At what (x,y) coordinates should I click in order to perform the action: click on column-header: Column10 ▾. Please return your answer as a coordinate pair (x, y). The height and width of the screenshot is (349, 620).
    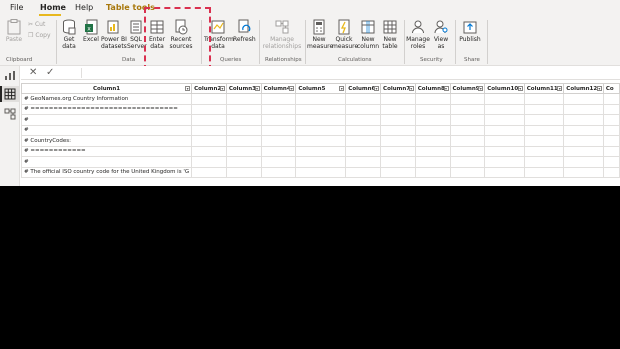
    Looking at the image, I should click on (504, 88).